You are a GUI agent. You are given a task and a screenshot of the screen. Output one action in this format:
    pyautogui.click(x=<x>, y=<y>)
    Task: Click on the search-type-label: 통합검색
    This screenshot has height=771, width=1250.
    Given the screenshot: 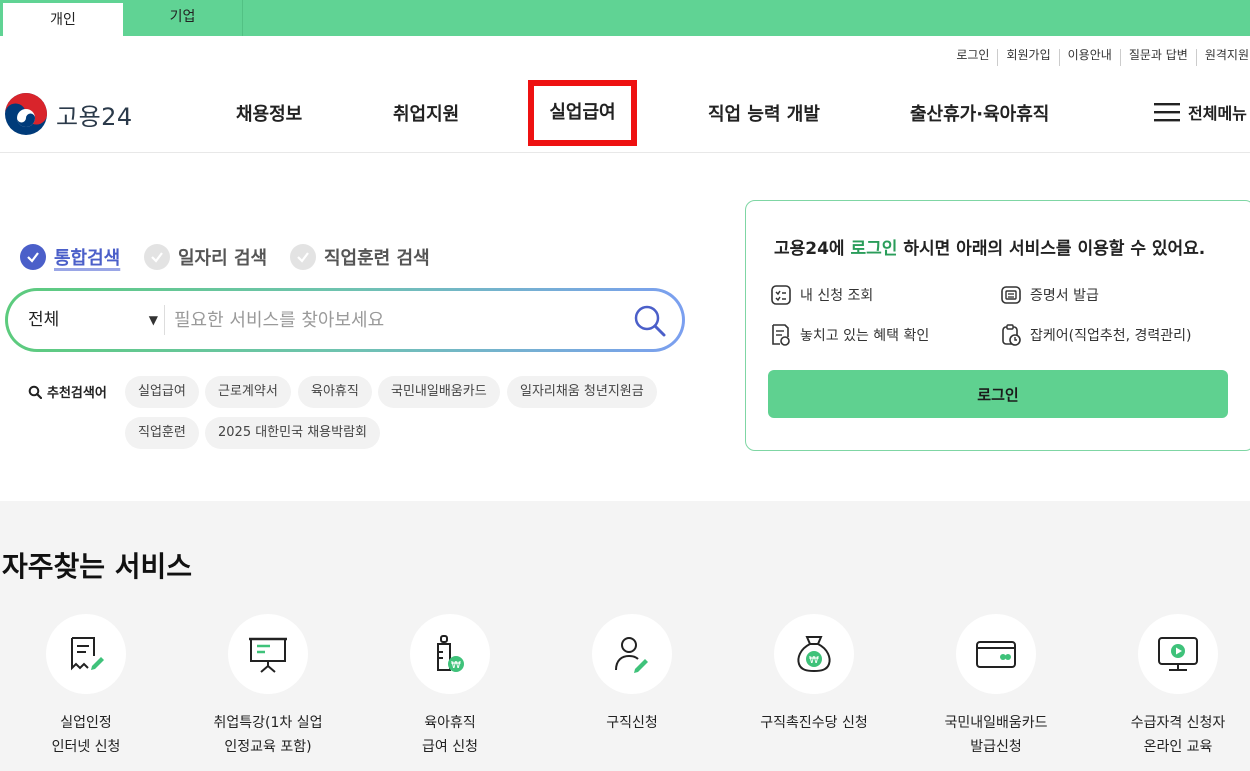 What is the action you would take?
    pyautogui.click(x=87, y=258)
    